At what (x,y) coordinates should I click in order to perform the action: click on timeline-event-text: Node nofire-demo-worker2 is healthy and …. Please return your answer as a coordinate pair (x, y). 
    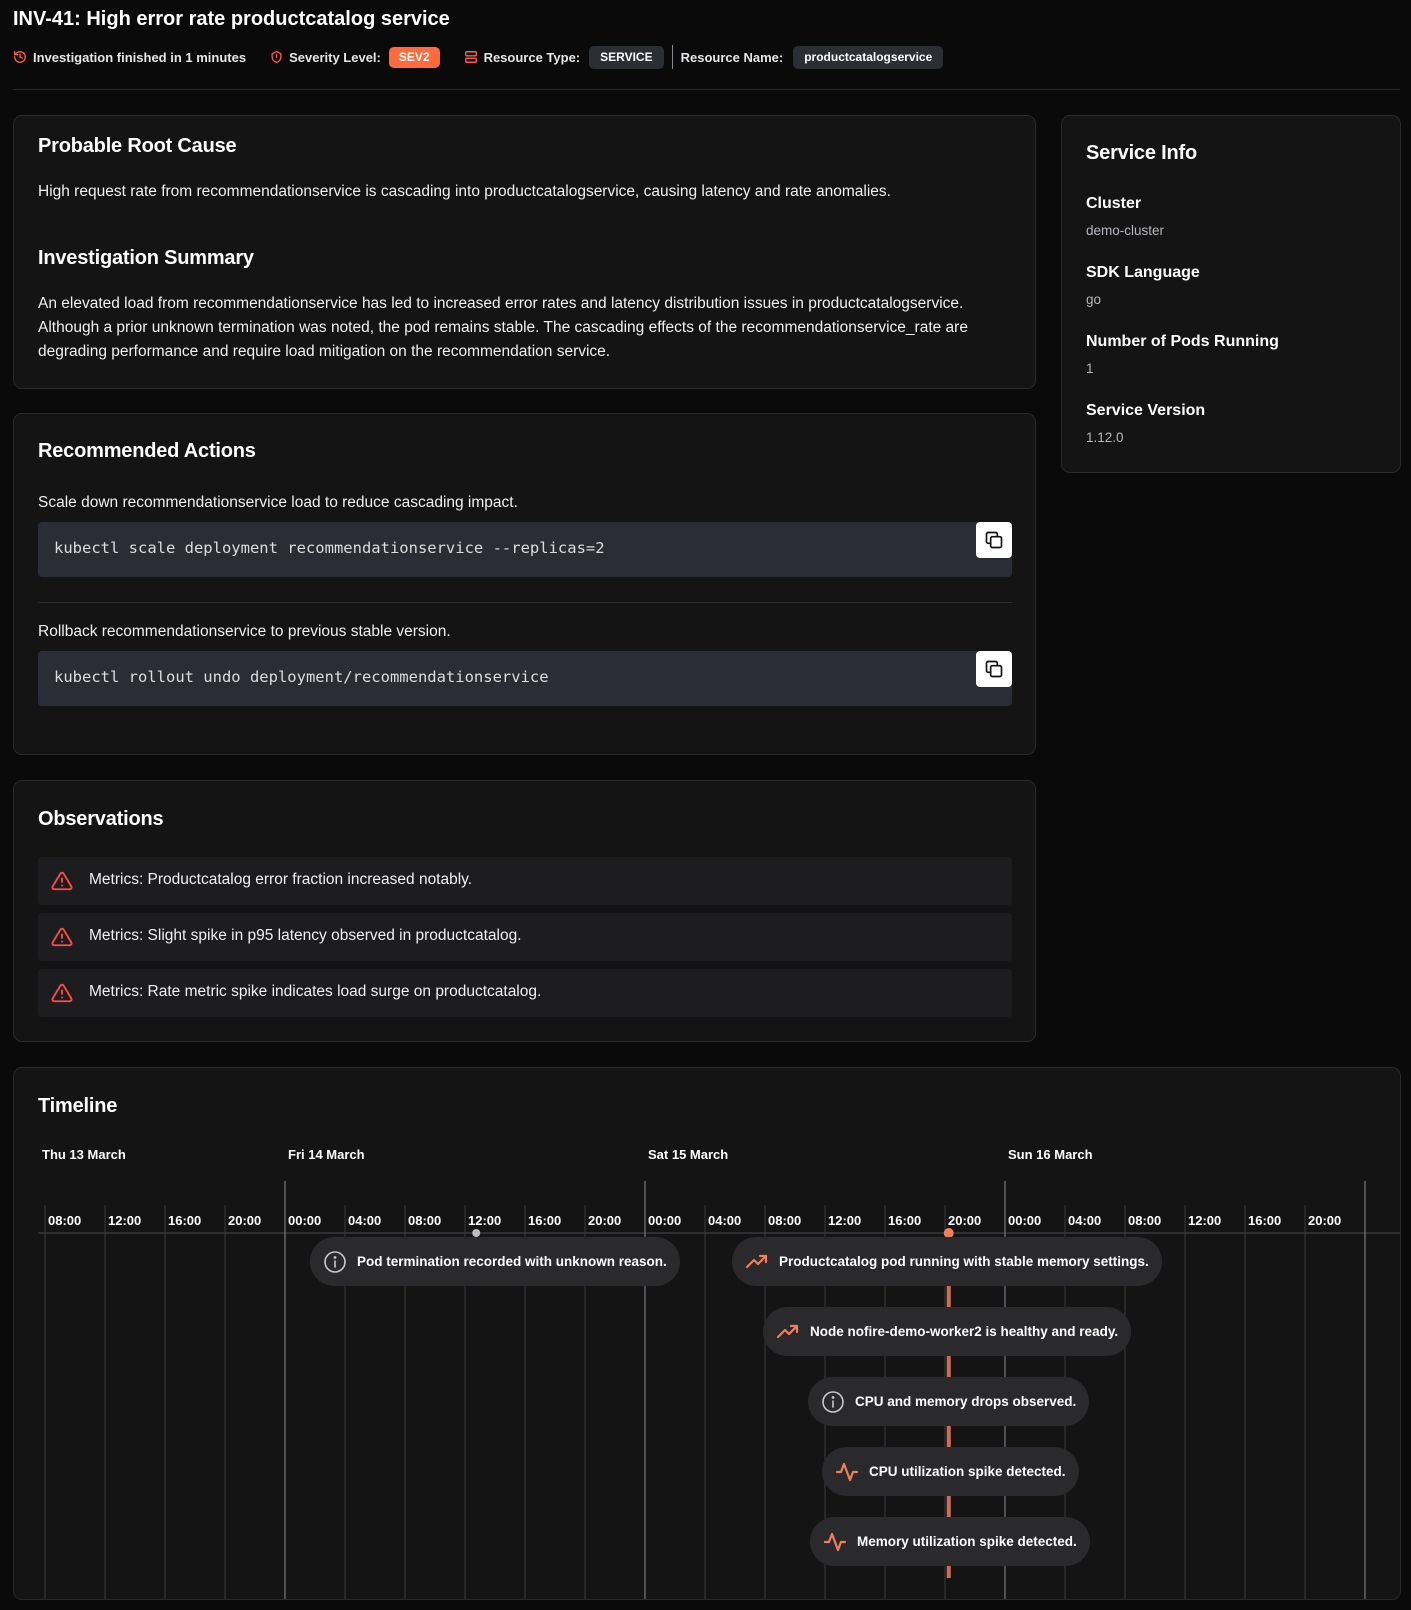
    Looking at the image, I should click on (964, 1331).